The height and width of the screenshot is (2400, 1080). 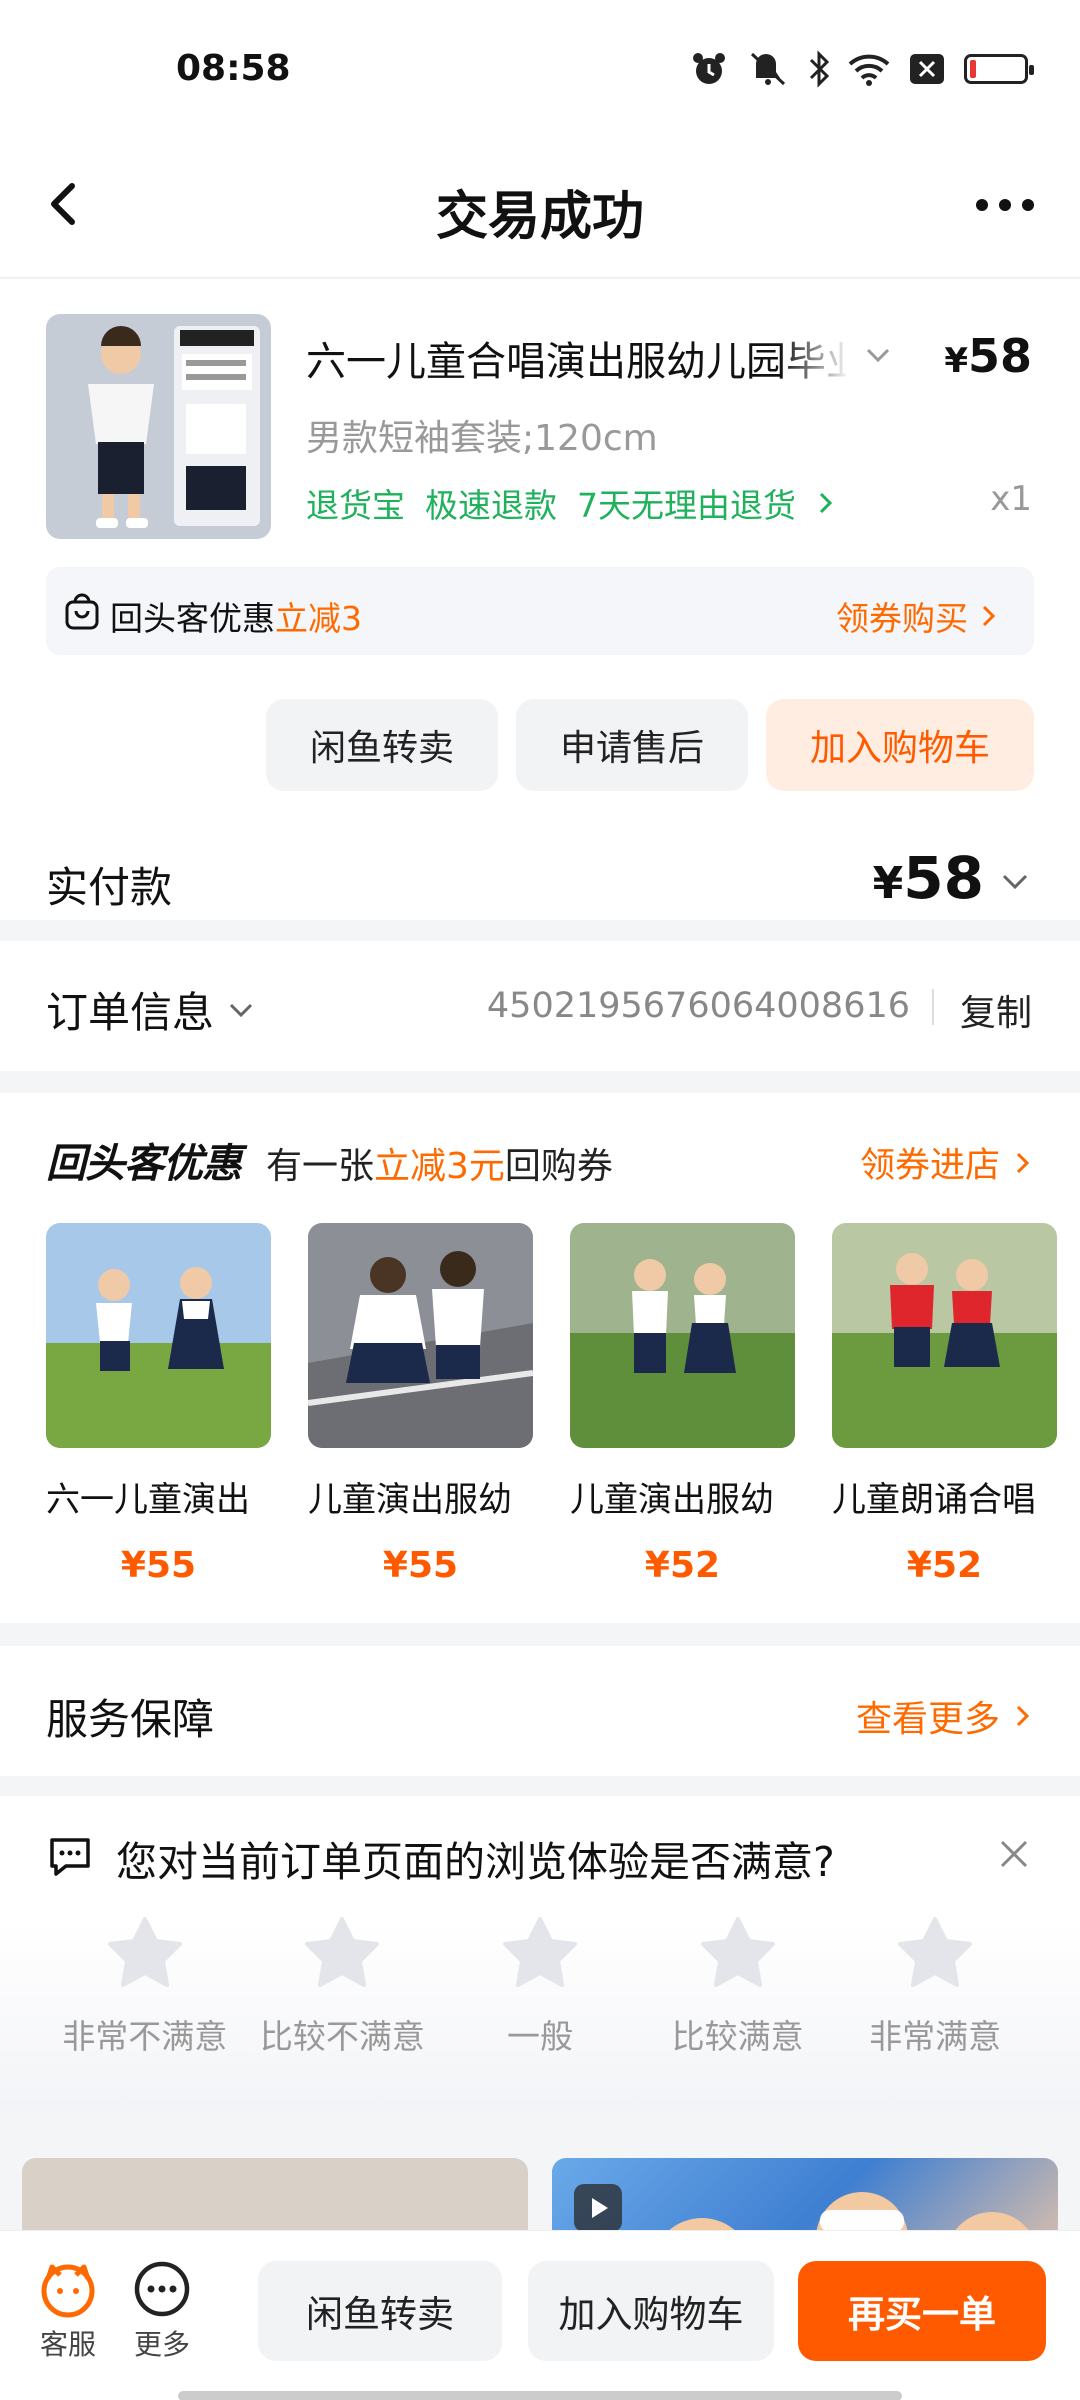 What do you see at coordinates (540, 2214) in the screenshot?
I see `recommendation-feed` at bounding box center [540, 2214].